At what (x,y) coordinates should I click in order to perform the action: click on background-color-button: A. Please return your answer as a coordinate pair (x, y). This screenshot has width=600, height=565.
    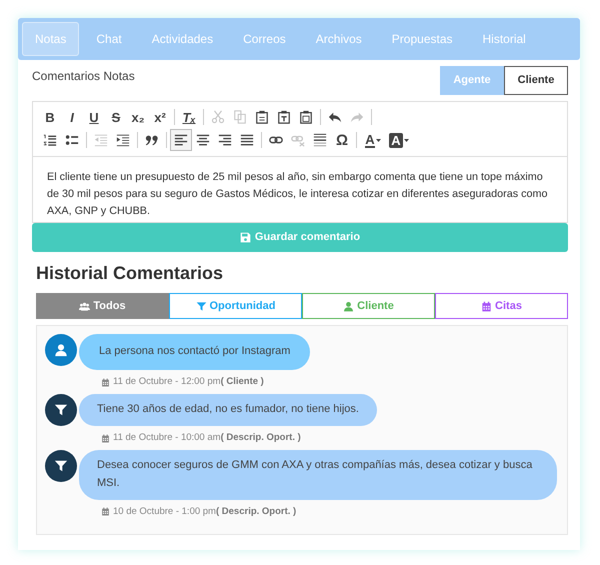
    Looking at the image, I should click on (399, 140).